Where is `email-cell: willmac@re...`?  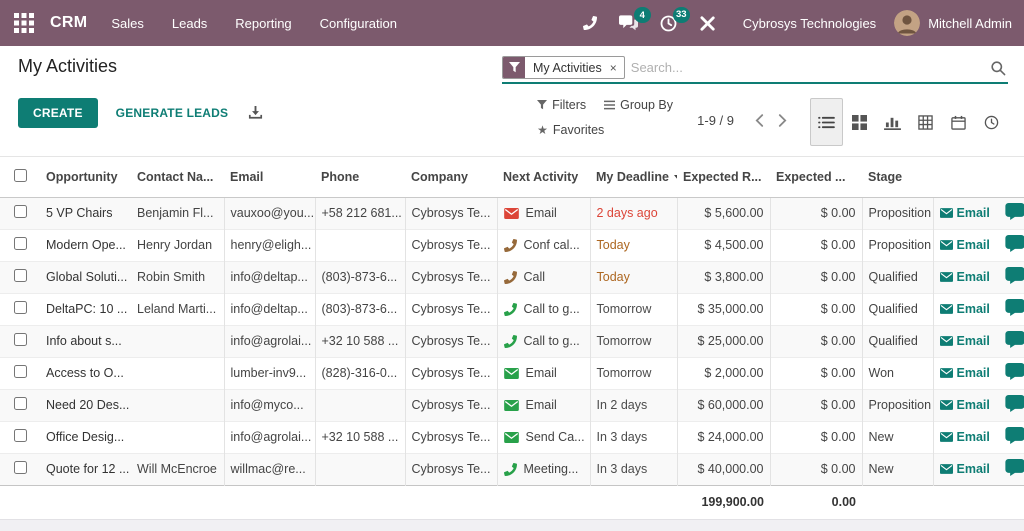 email-cell: willmac@re... is located at coordinates (269, 469).